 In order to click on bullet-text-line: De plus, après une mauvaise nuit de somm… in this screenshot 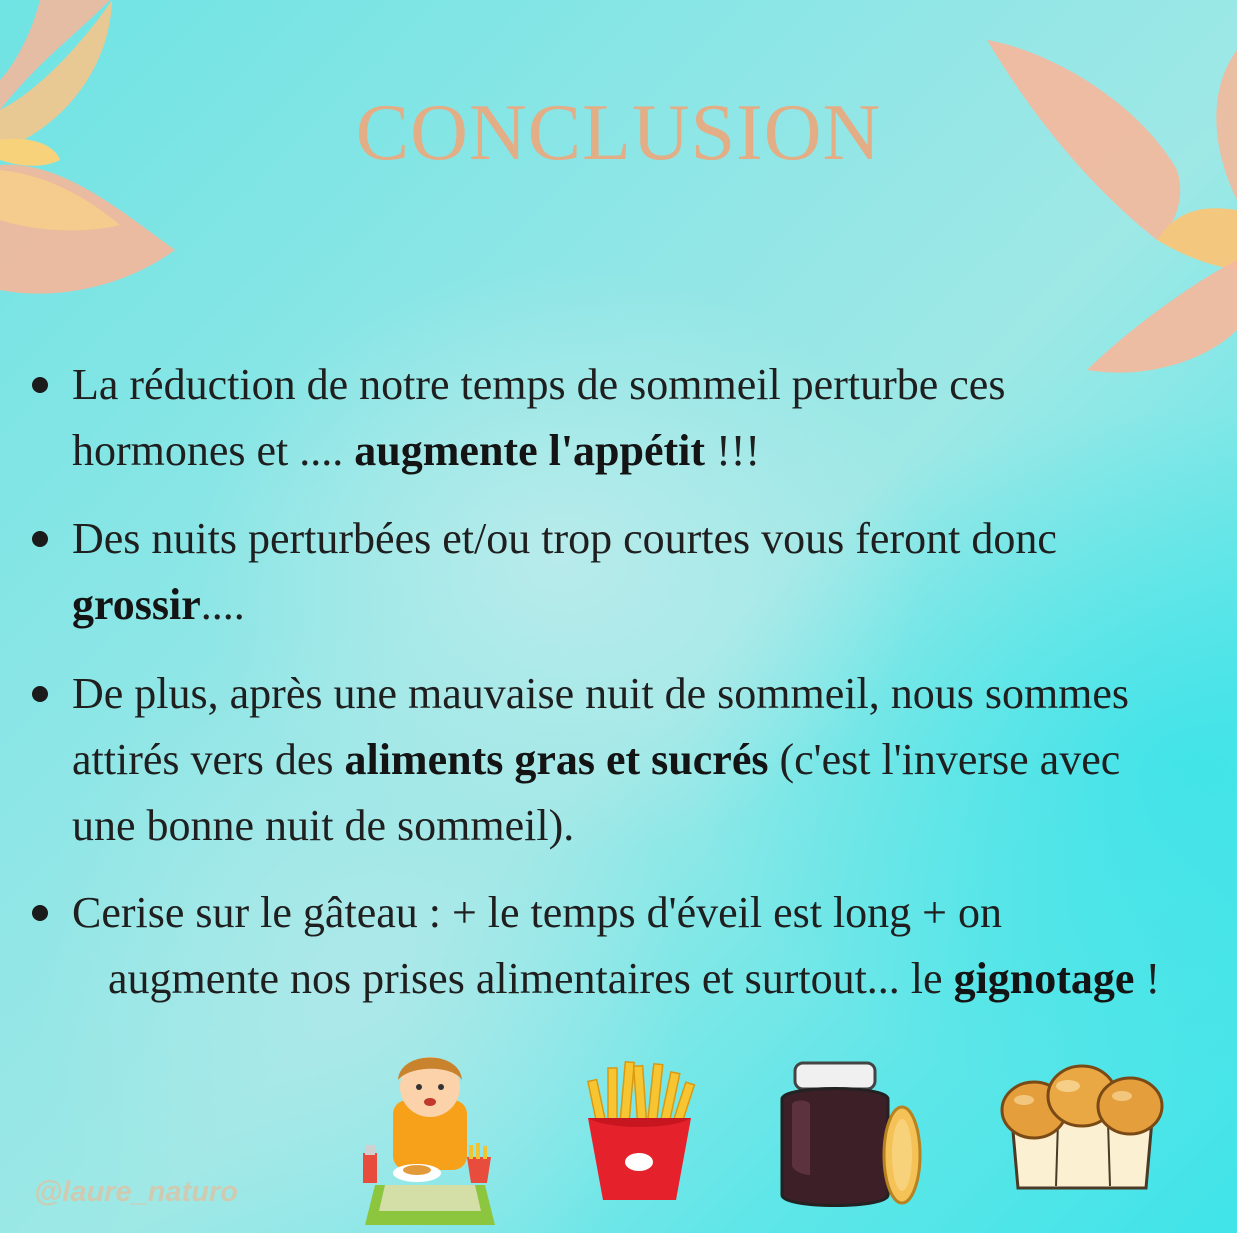, I will do `click(601, 693)`.